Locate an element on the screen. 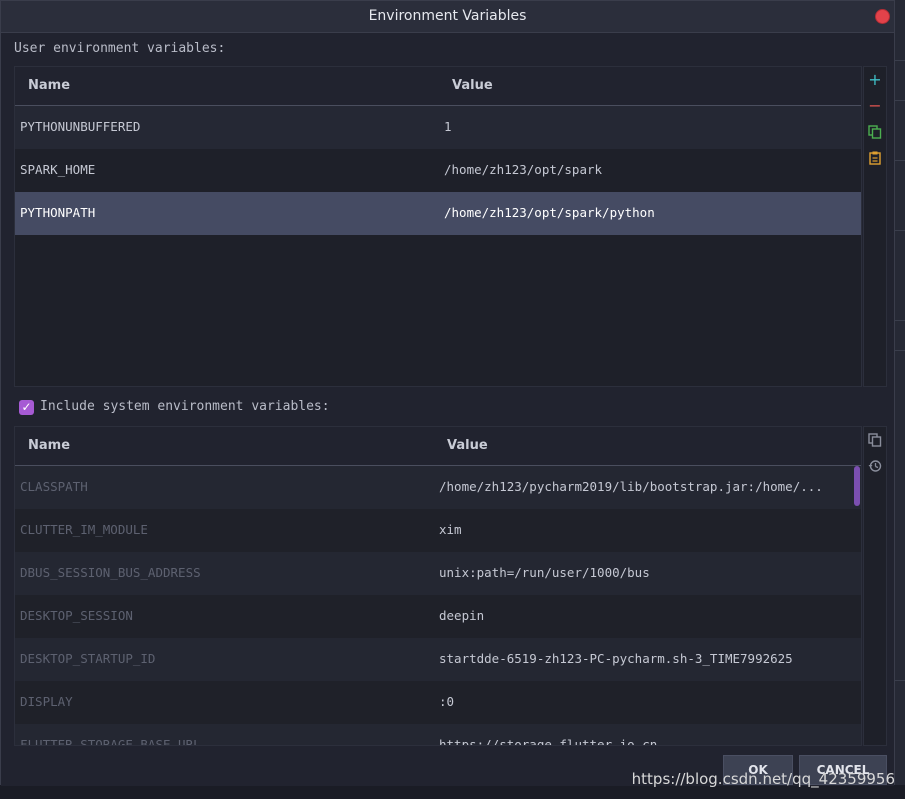 This screenshot has width=905, height=799. variable-value: 1 is located at coordinates (448, 126).